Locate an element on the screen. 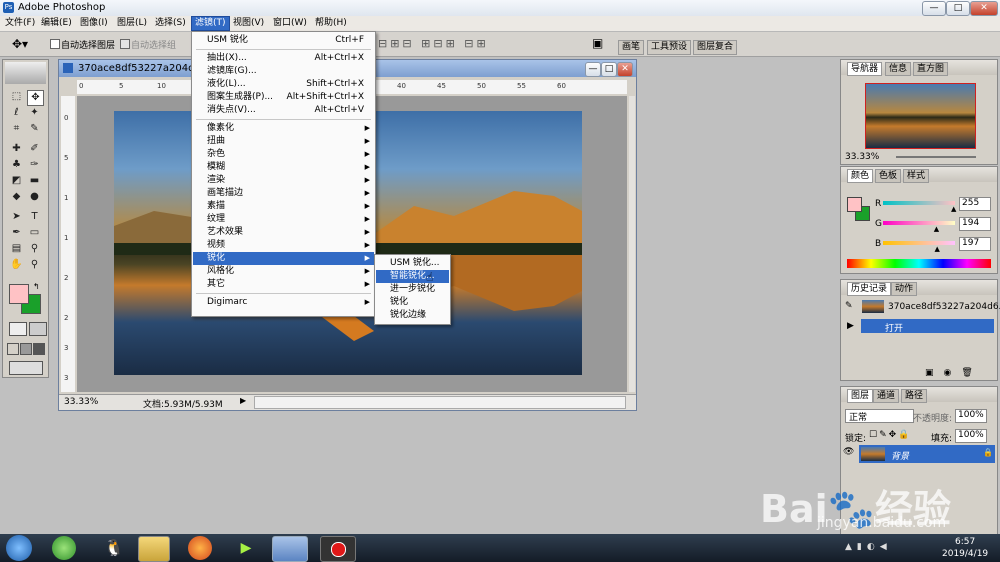 This screenshot has width=1000, height=562. screen-mode-2-icon is located at coordinates (26, 349).